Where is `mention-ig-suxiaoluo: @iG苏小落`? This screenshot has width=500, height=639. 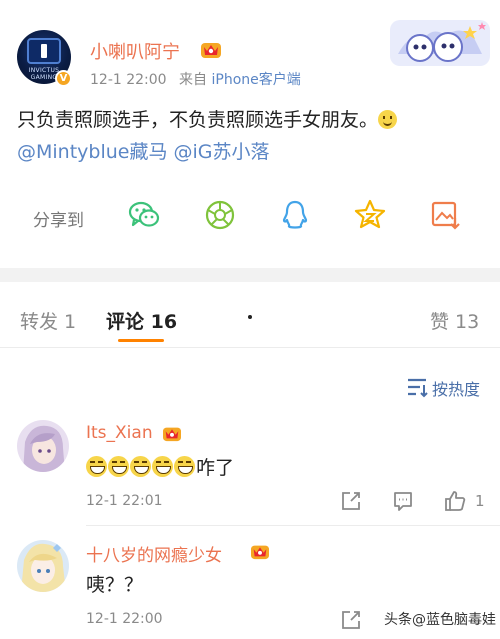
mention-ig-suxiaoluo: @iG苏小落 is located at coordinates (222, 152).